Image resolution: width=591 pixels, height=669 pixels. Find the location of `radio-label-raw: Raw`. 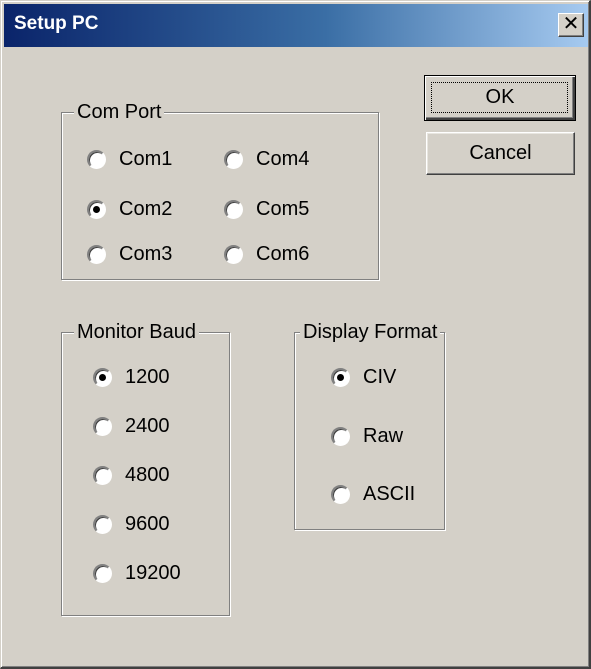

radio-label-raw: Raw is located at coordinates (383, 436).